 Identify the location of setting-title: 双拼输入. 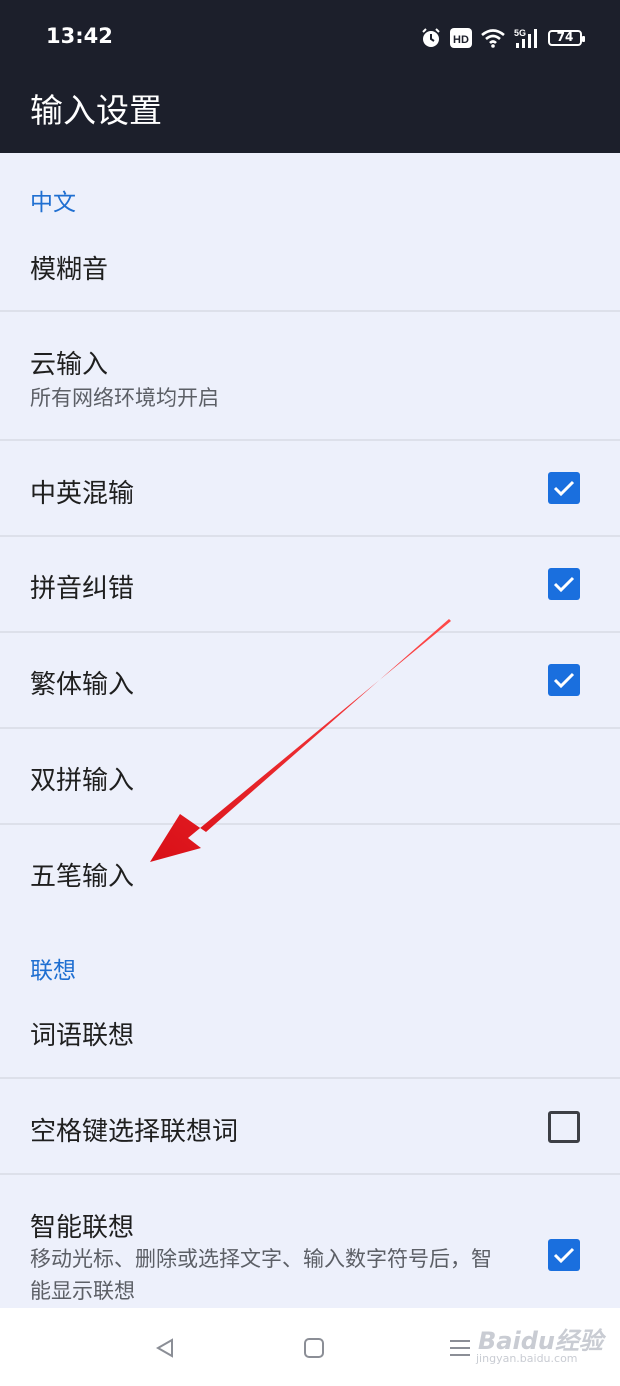
(82, 781).